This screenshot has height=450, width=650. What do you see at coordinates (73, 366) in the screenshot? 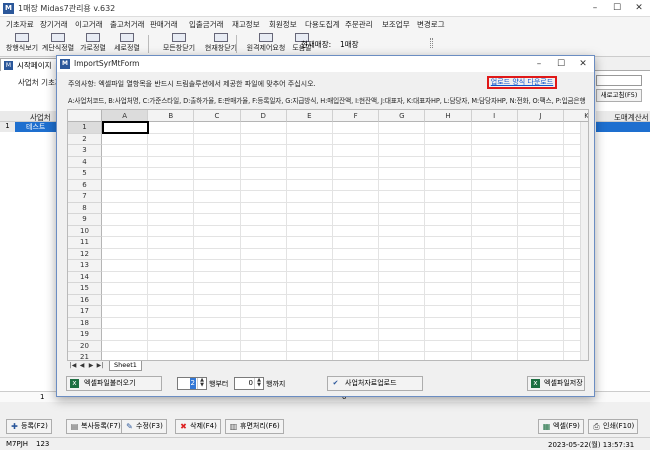
I see `first-sheet-icon: |◀` at bounding box center [73, 366].